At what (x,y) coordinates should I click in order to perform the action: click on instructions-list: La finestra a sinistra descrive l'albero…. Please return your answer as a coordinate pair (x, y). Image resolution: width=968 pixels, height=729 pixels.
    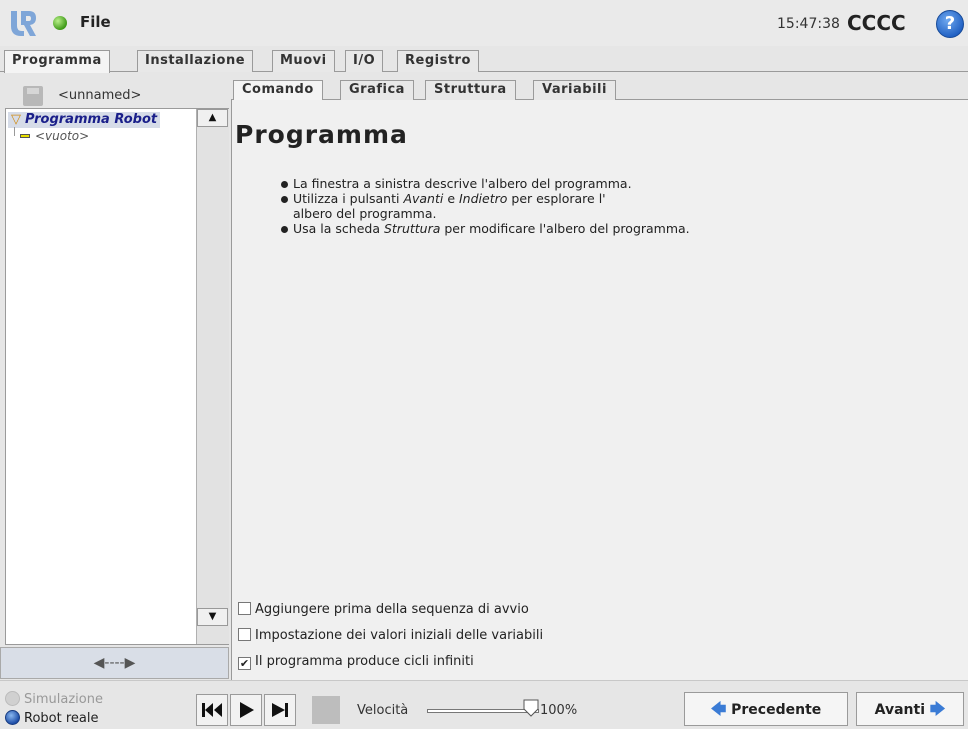
    Looking at the image, I should click on (485, 206).